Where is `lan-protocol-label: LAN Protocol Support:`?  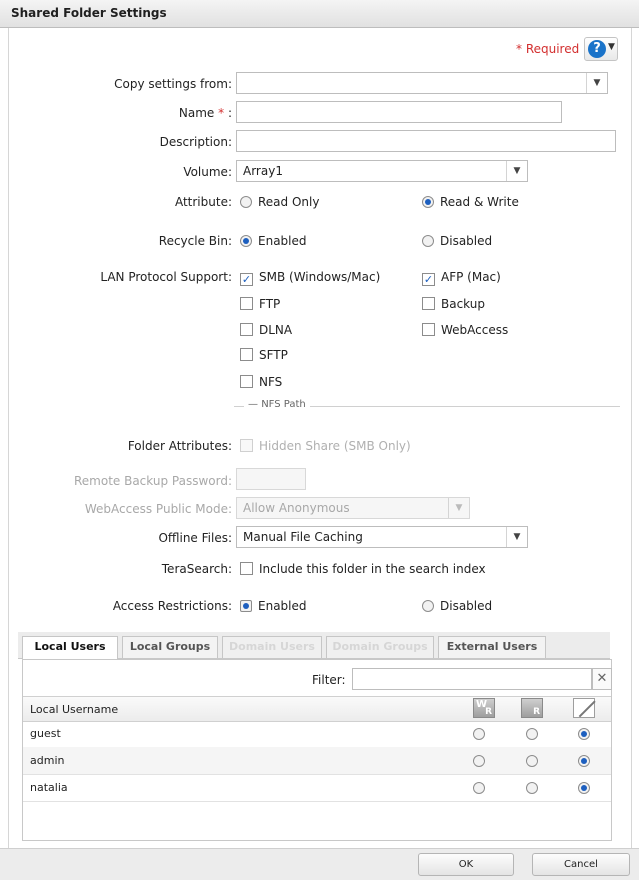
lan-protocol-label: LAN Protocol Support: is located at coordinates (166, 277).